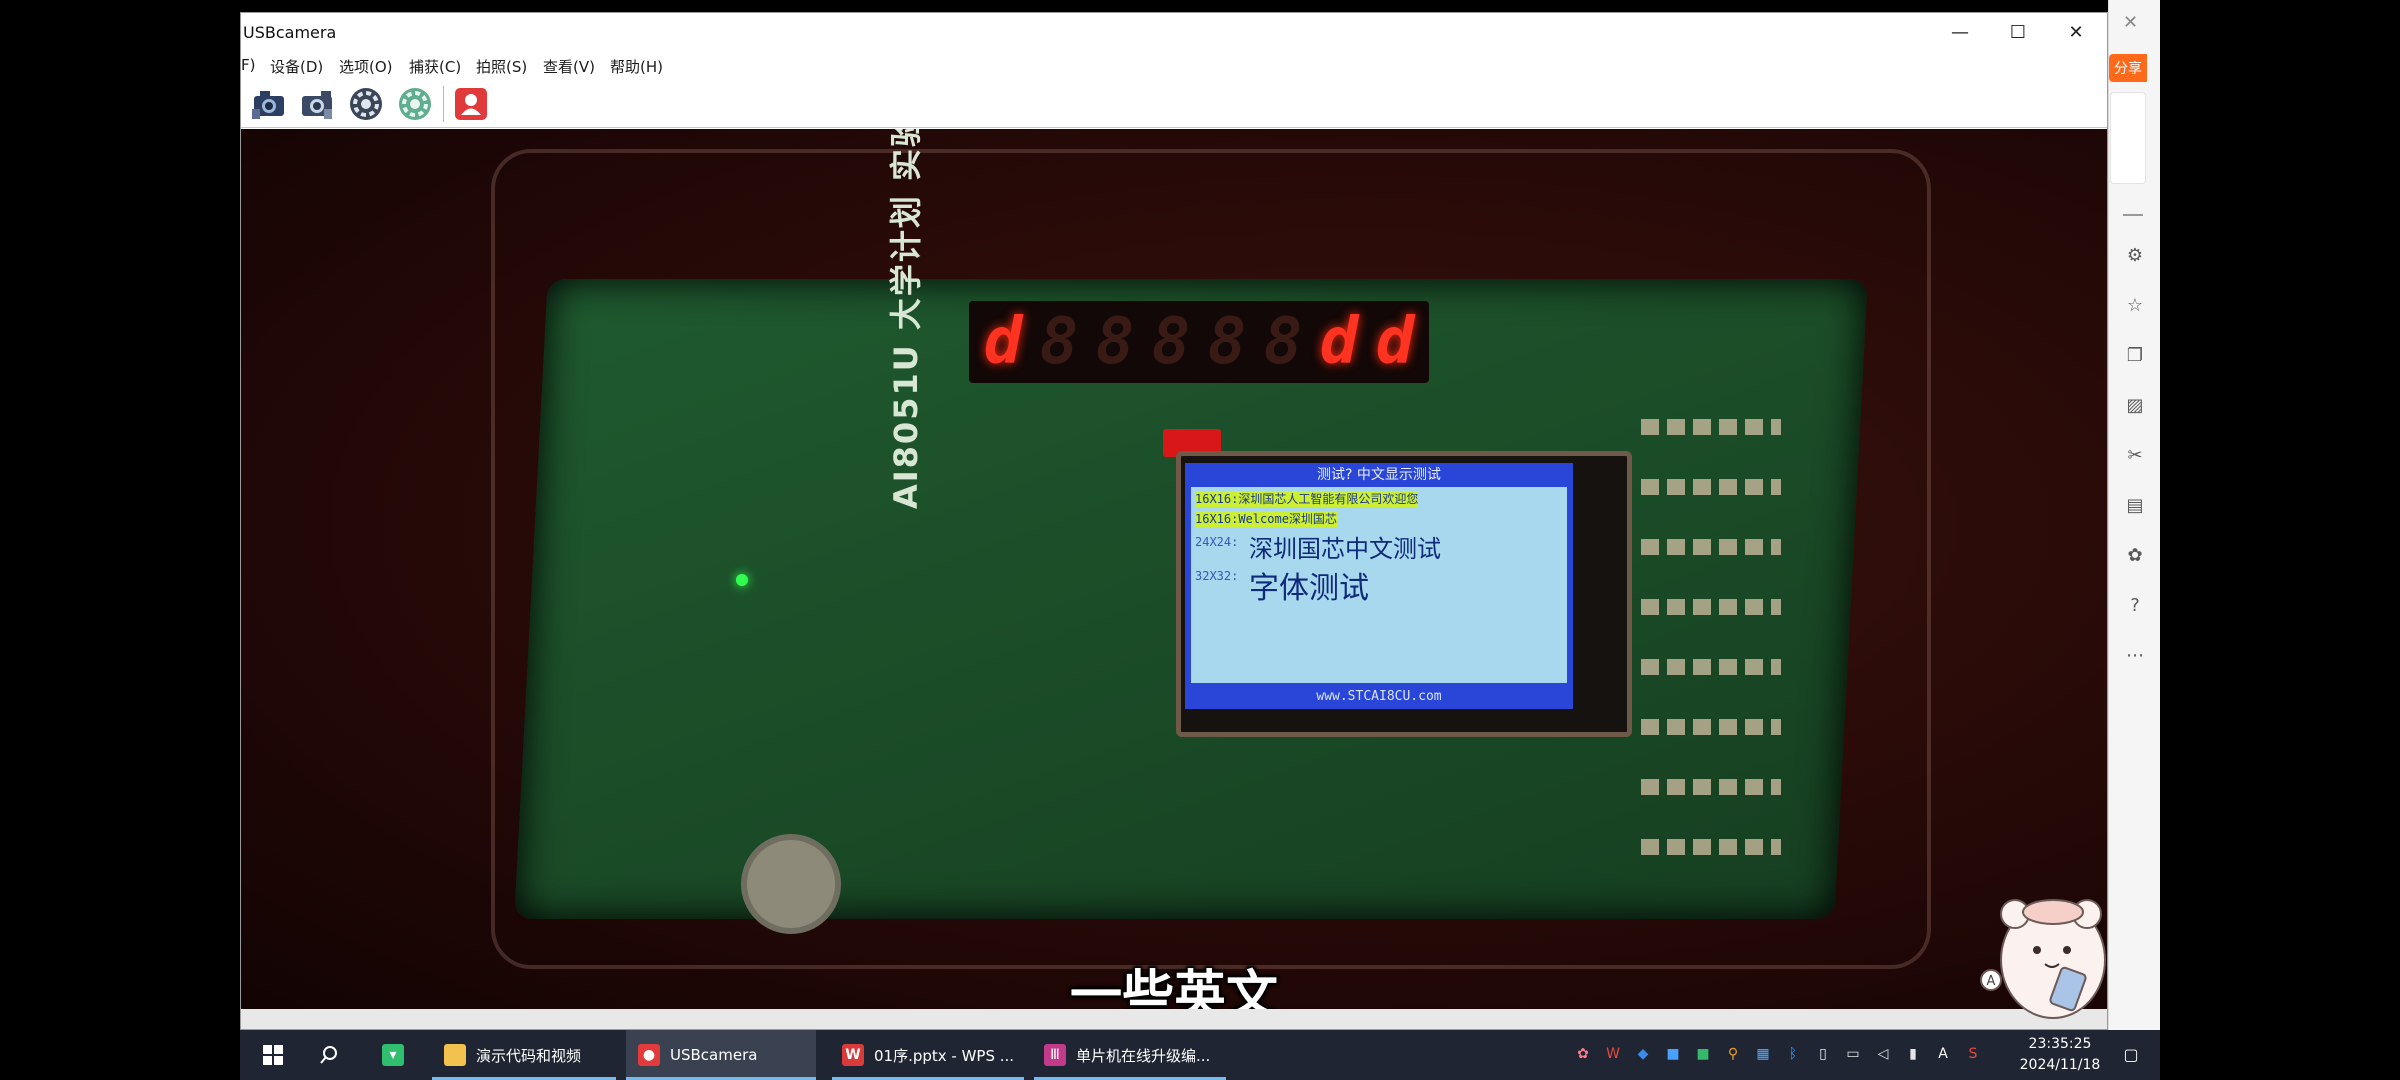  What do you see at coordinates (2060, 1044) in the screenshot?
I see `clock-time: 23:35:25` at bounding box center [2060, 1044].